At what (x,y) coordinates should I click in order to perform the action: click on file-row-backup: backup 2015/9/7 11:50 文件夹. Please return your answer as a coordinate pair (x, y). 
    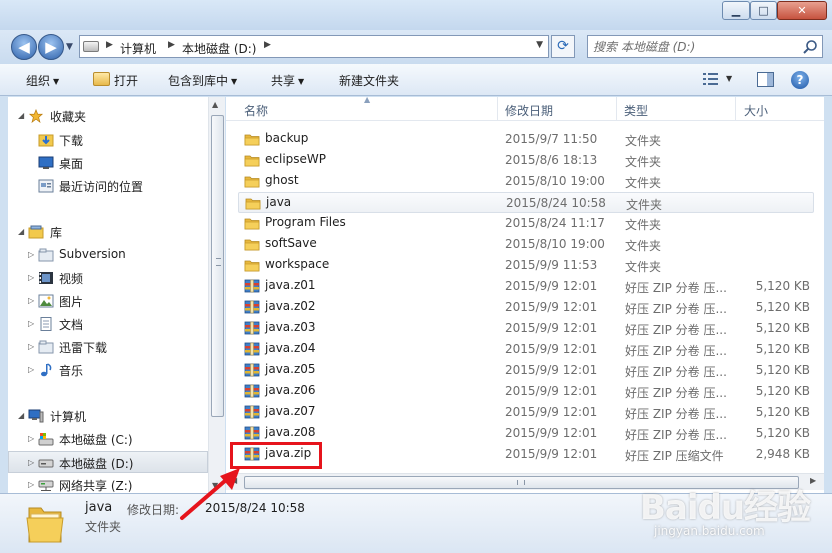
    Looking at the image, I should click on (526, 139).